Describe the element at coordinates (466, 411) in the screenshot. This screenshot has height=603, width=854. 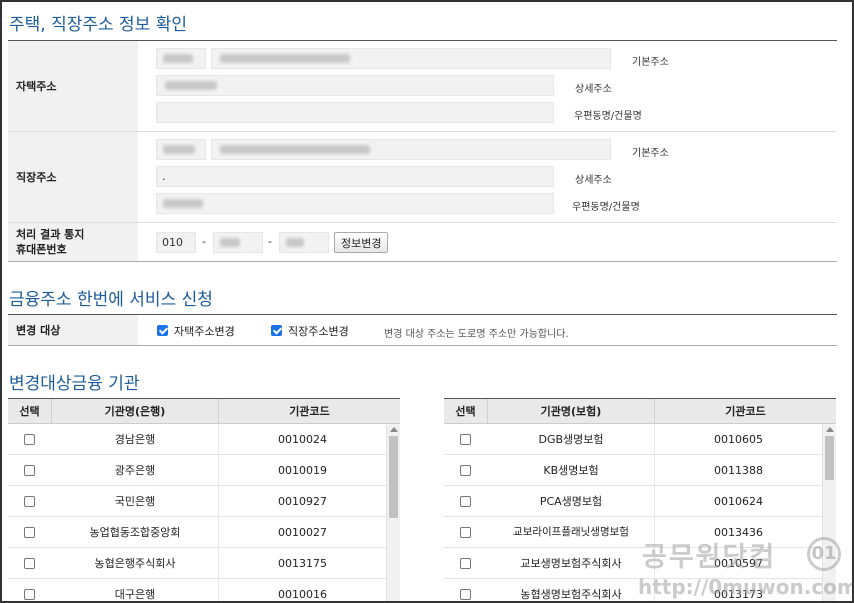
I see `insurance-header-select: 선택` at that location.